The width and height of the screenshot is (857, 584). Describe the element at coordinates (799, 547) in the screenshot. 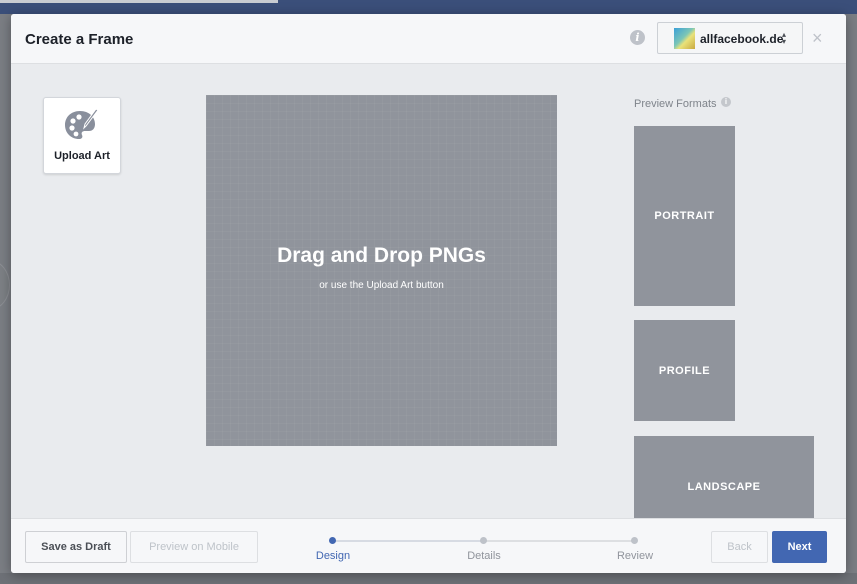

I see `next-button: Next` at that location.